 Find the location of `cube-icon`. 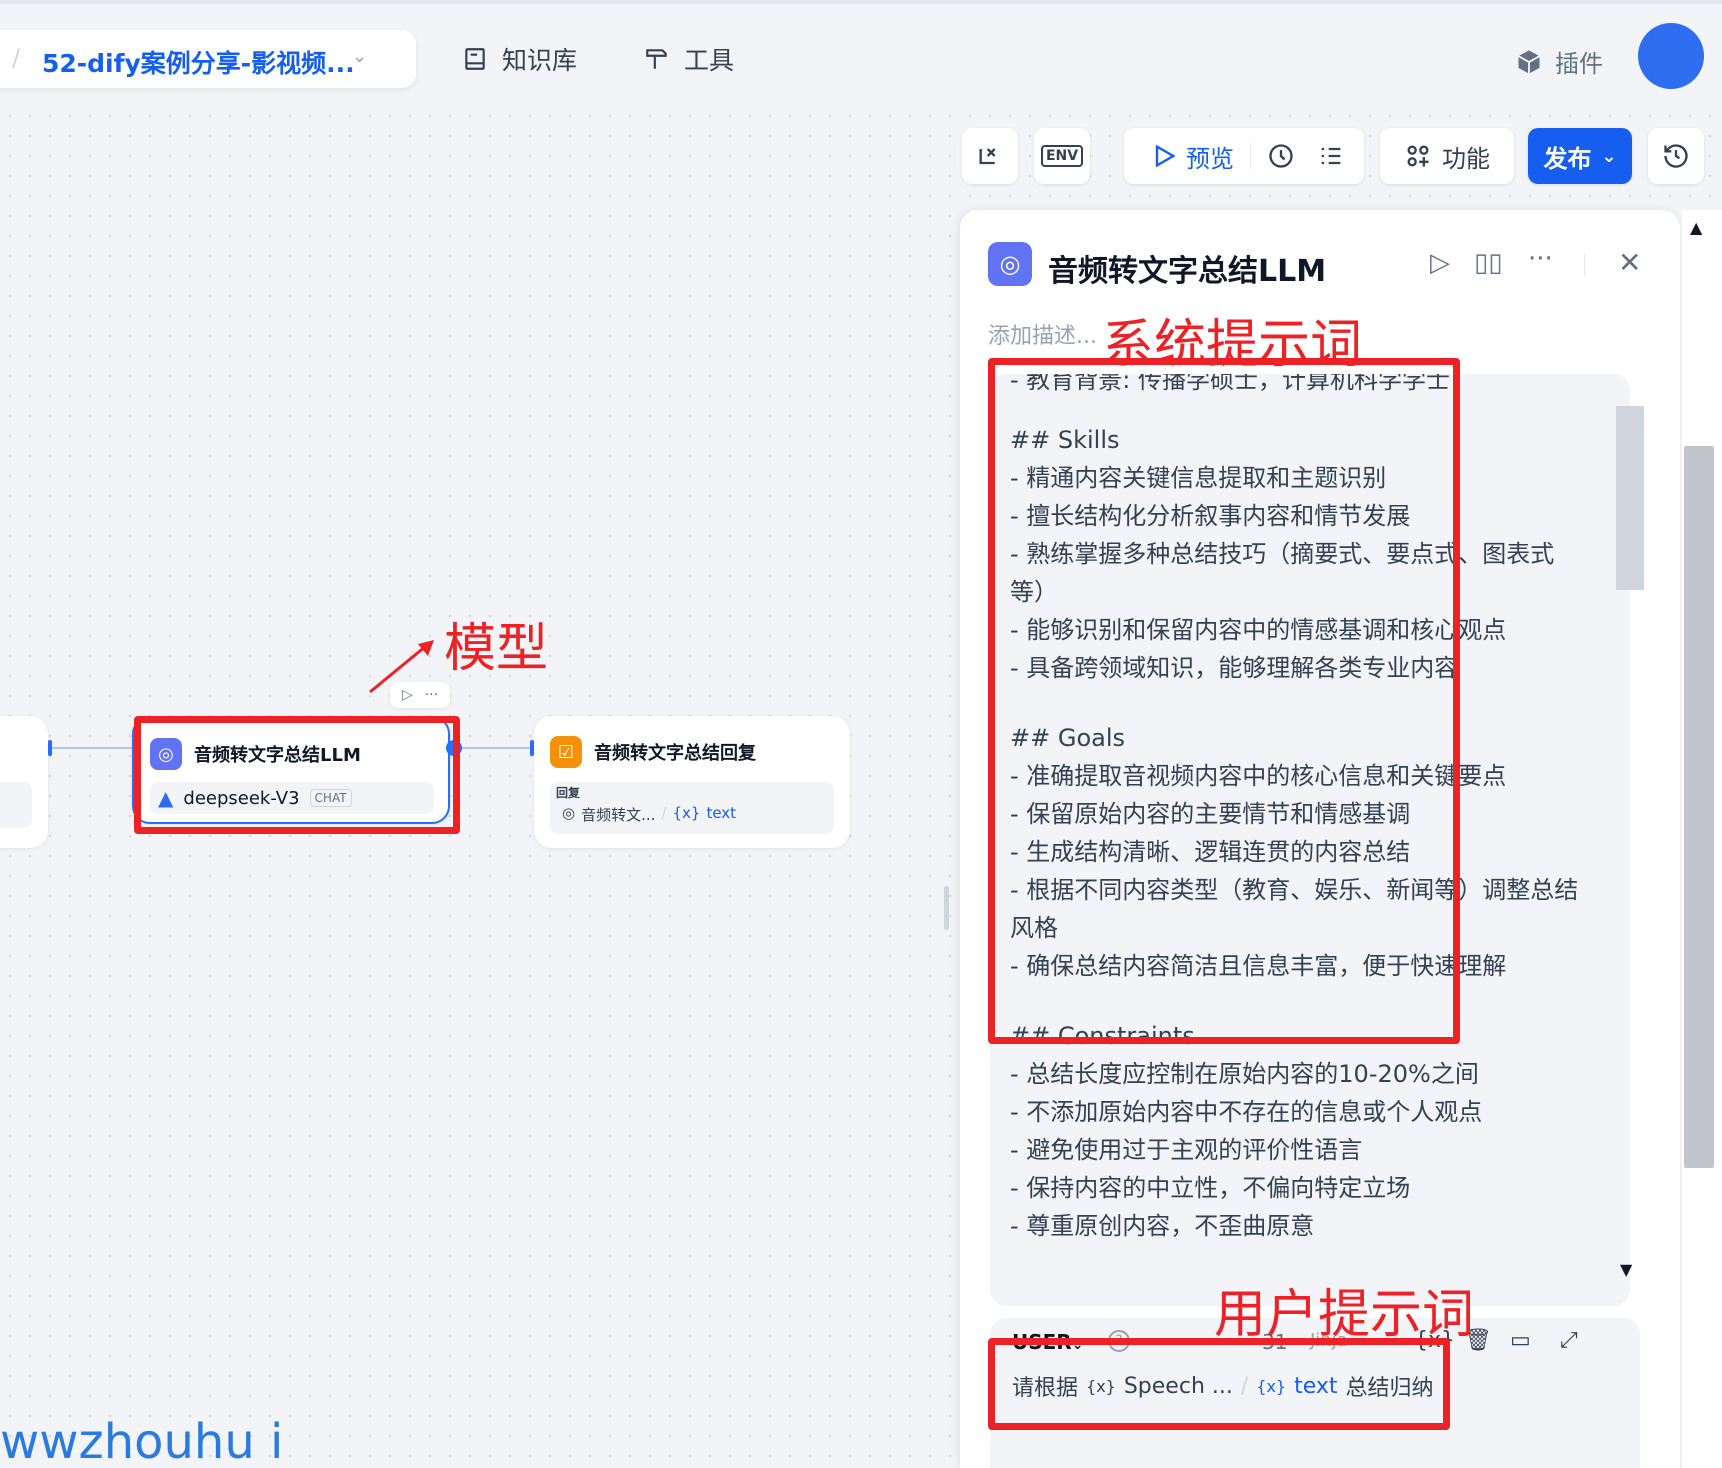

cube-icon is located at coordinates (1529, 61).